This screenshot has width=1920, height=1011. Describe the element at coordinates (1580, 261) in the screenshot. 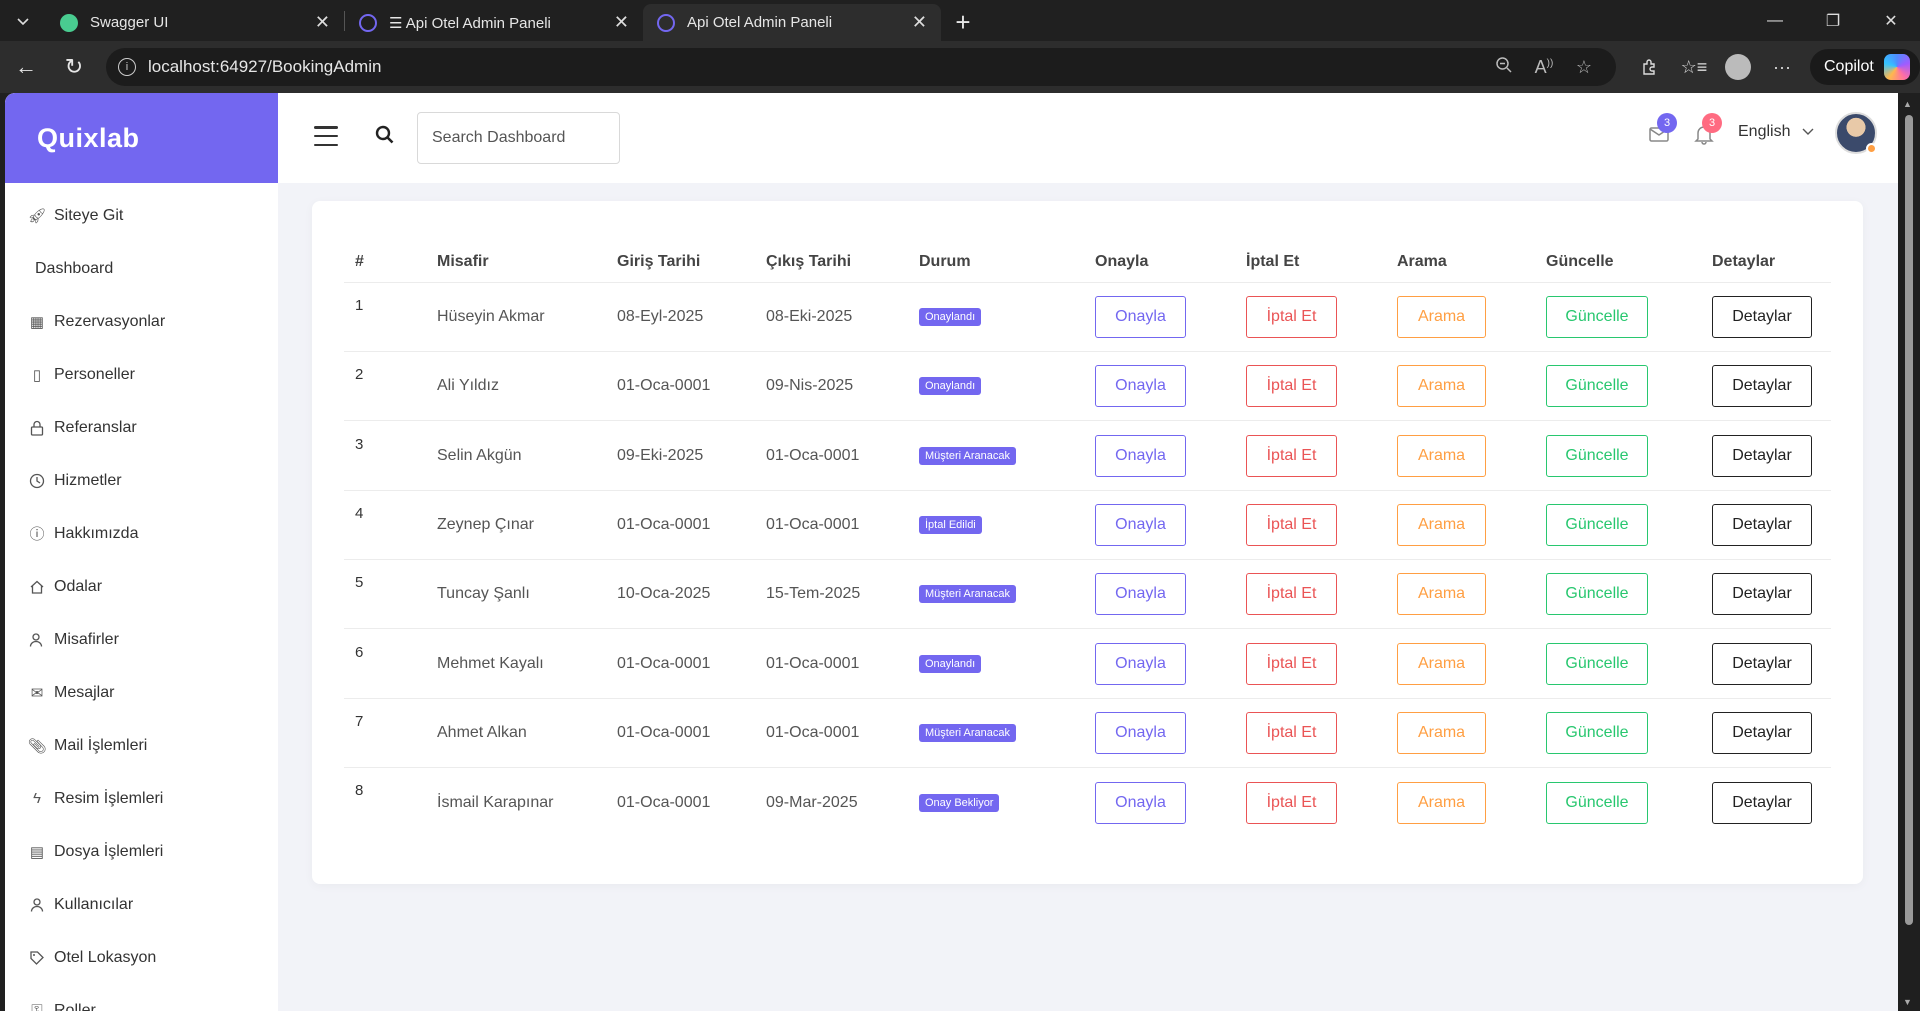

I see `column-header-update: Güncelle` at that location.